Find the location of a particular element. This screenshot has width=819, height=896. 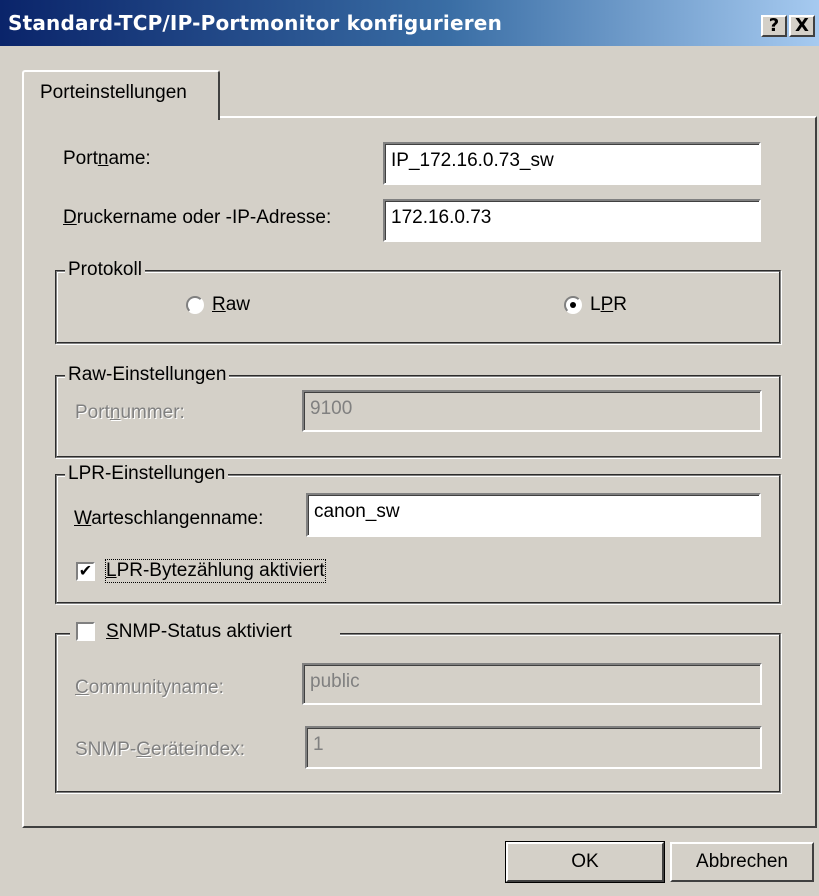

port-name-value: IP_172.16.0.73_sw is located at coordinates (472, 160).